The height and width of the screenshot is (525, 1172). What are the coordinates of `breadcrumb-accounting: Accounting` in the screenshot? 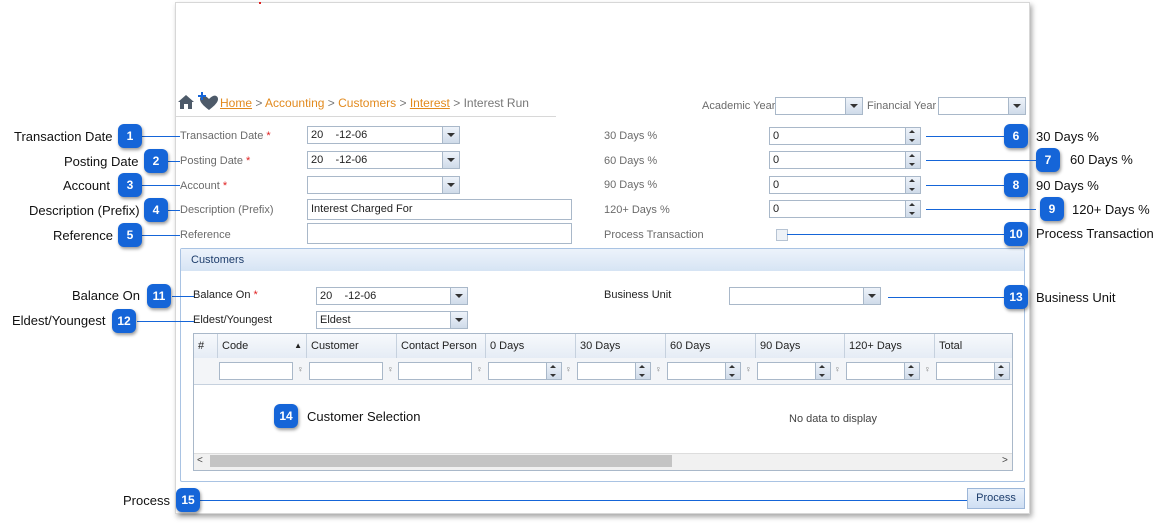 It's located at (294, 103).